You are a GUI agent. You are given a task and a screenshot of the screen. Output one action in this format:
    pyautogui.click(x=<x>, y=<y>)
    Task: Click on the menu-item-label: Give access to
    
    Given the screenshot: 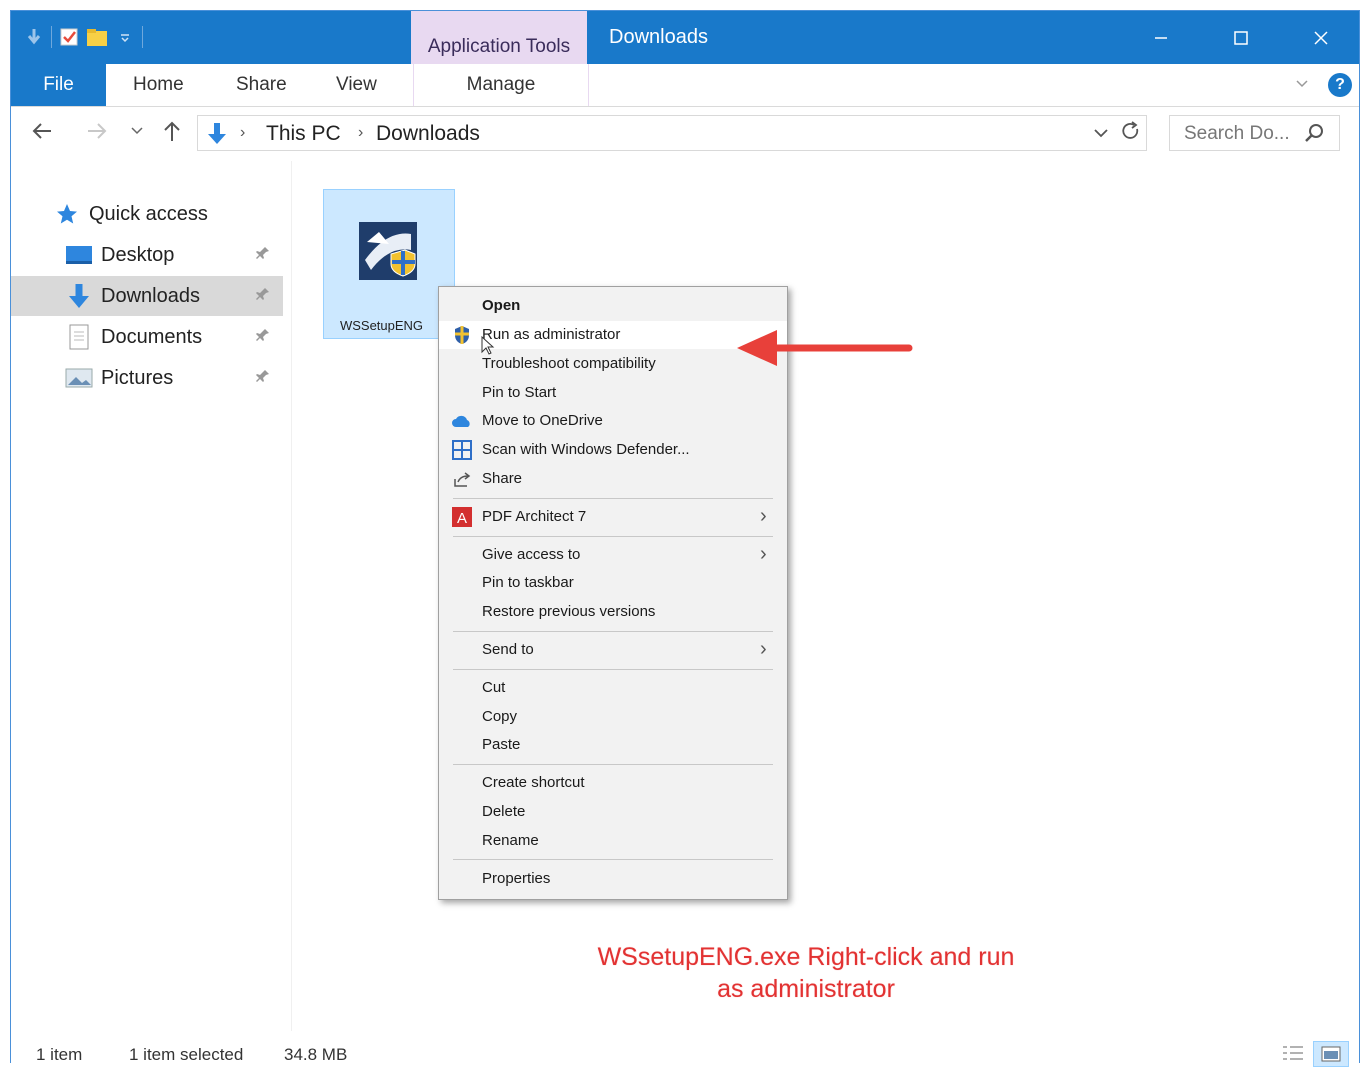 What is the action you would take?
    pyautogui.click(x=531, y=554)
    